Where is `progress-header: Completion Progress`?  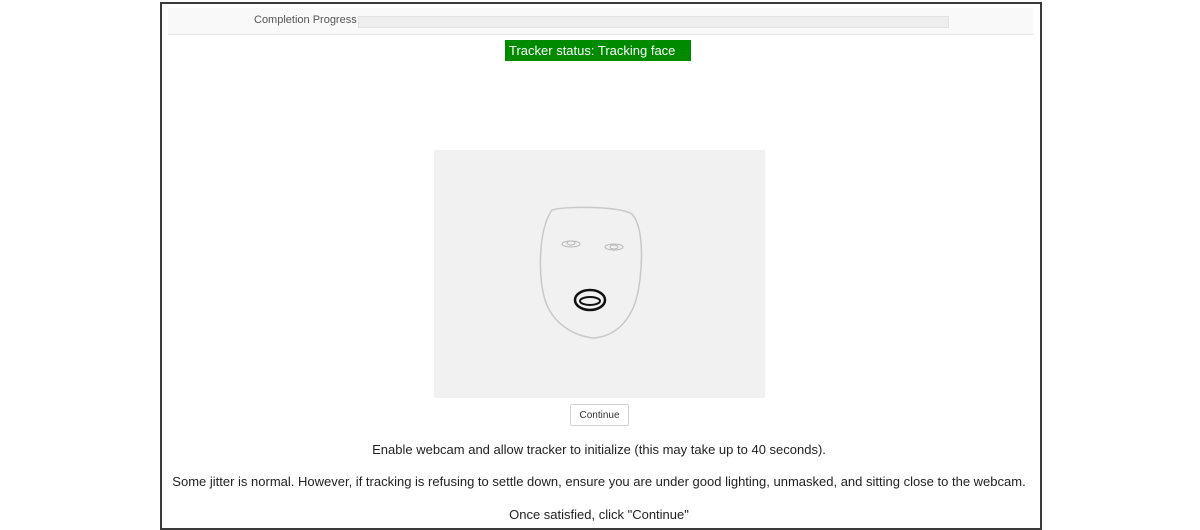 progress-header: Completion Progress is located at coordinates (600, 21).